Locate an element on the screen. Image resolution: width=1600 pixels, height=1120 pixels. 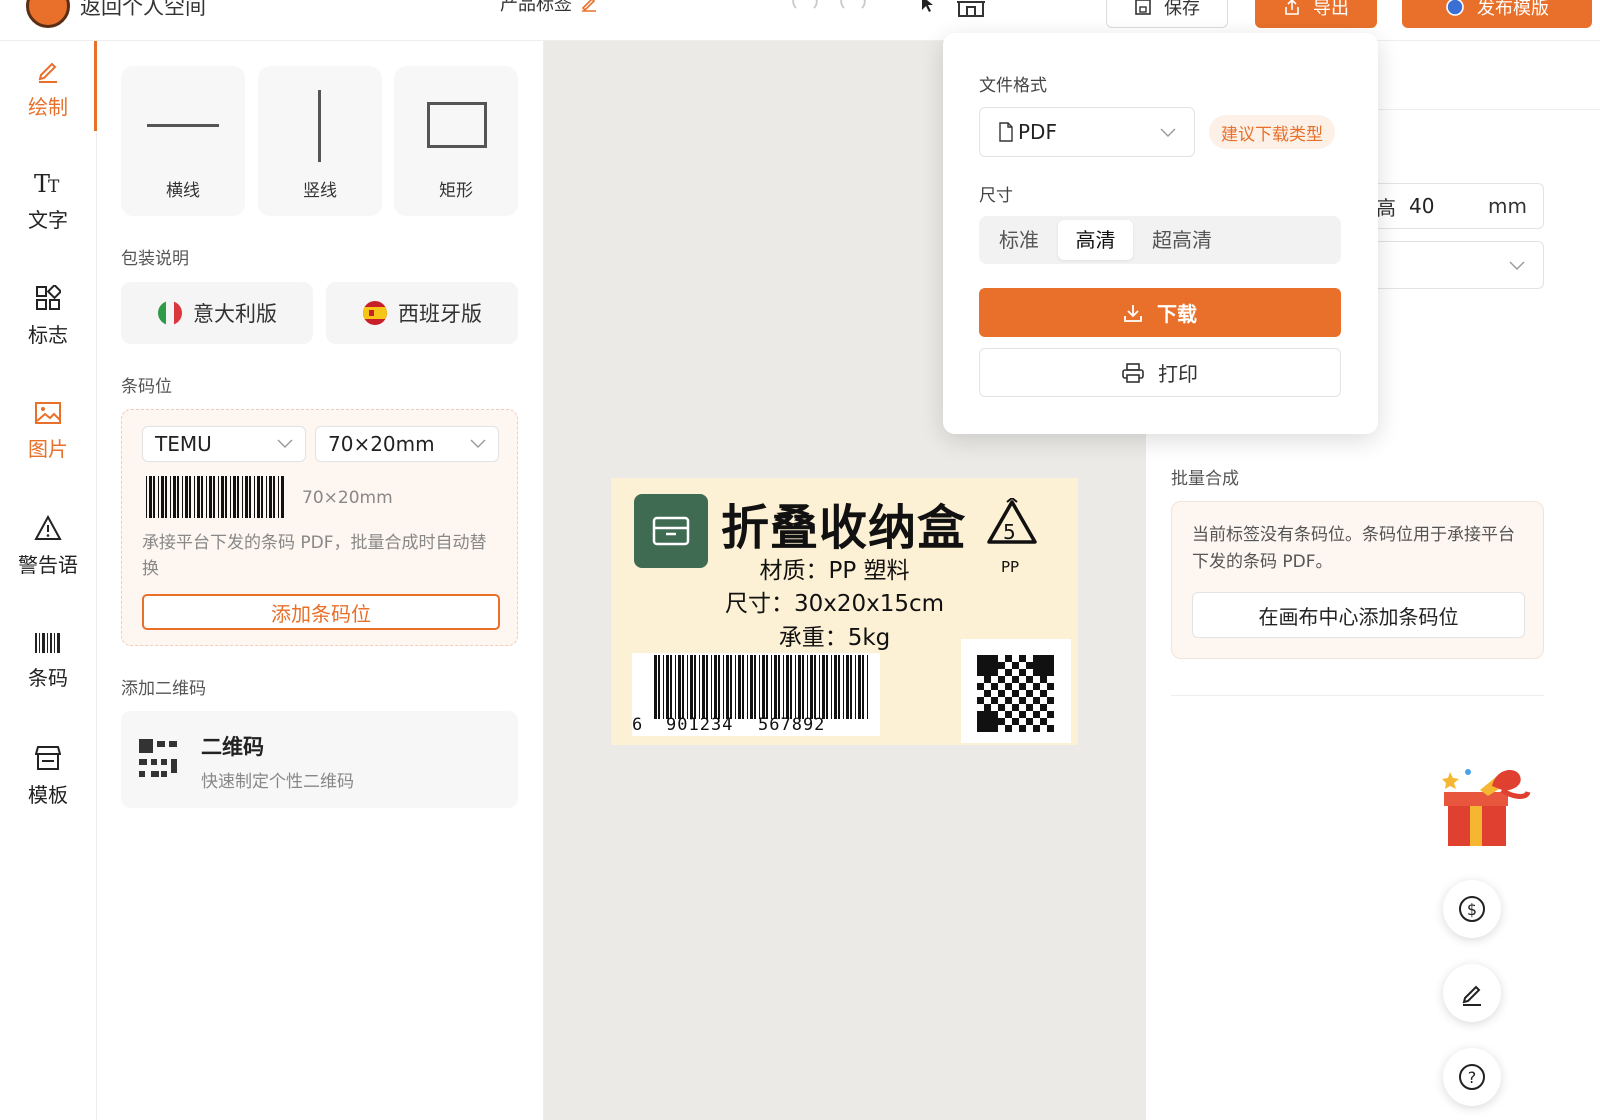
rail-item-draw: 绘制 is located at coordinates (48, 88).